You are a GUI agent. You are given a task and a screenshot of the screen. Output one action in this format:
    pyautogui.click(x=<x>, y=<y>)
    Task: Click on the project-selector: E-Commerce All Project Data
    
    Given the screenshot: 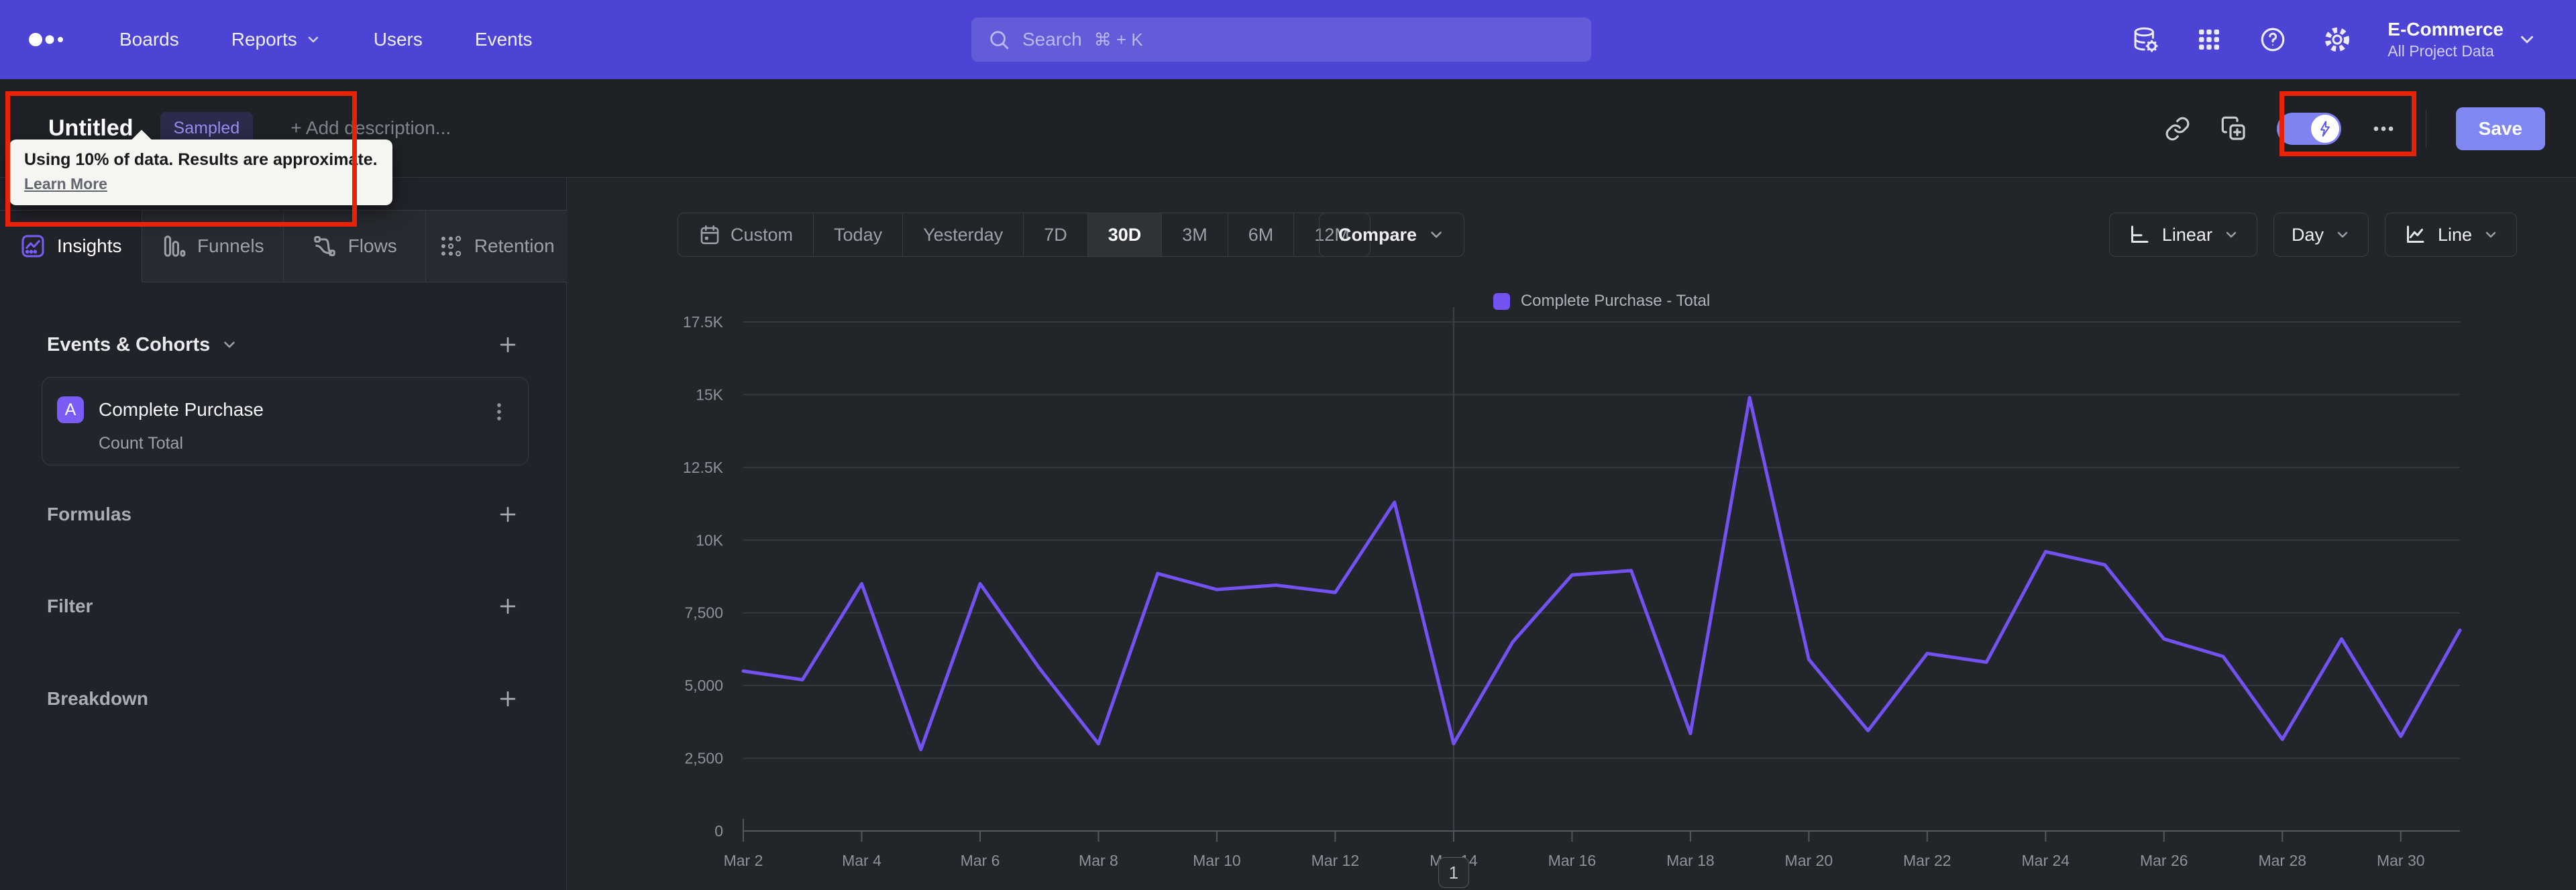 What is the action you would take?
    pyautogui.click(x=2462, y=39)
    